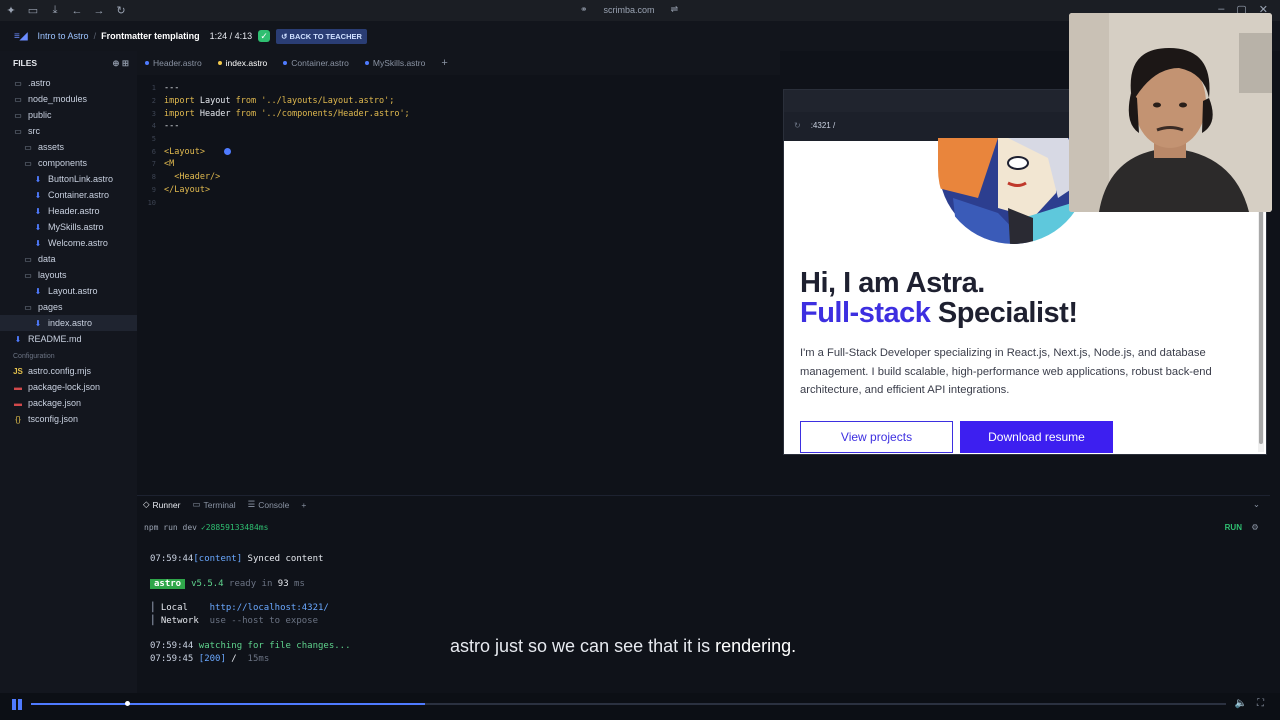  What do you see at coordinates (50, 307) in the screenshot?
I see `file-tree-label: pages` at bounding box center [50, 307].